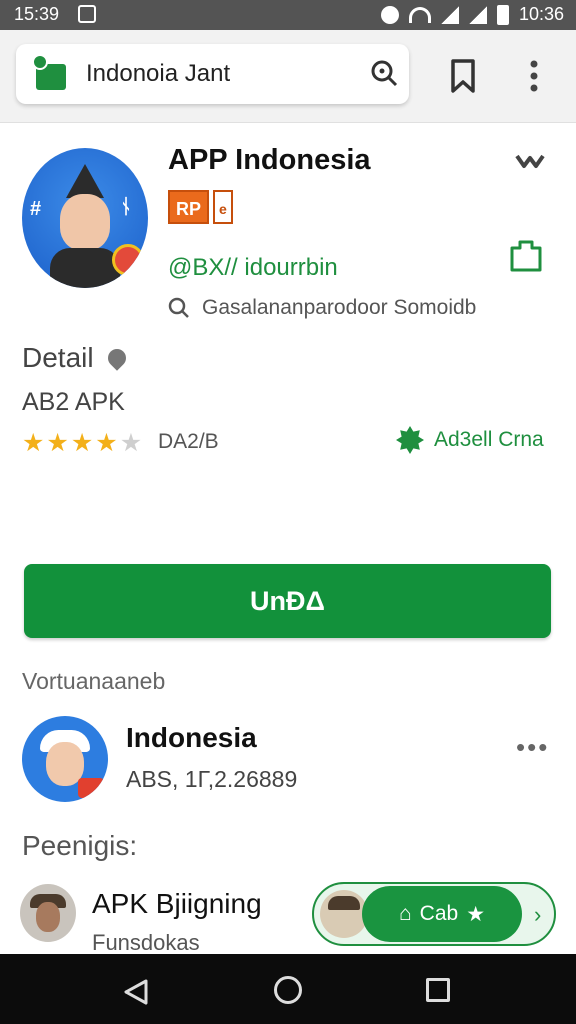 The height and width of the screenshot is (1024, 576). Describe the element at coordinates (476, 914) in the screenshot. I see `star-chip-icon: ★` at that location.